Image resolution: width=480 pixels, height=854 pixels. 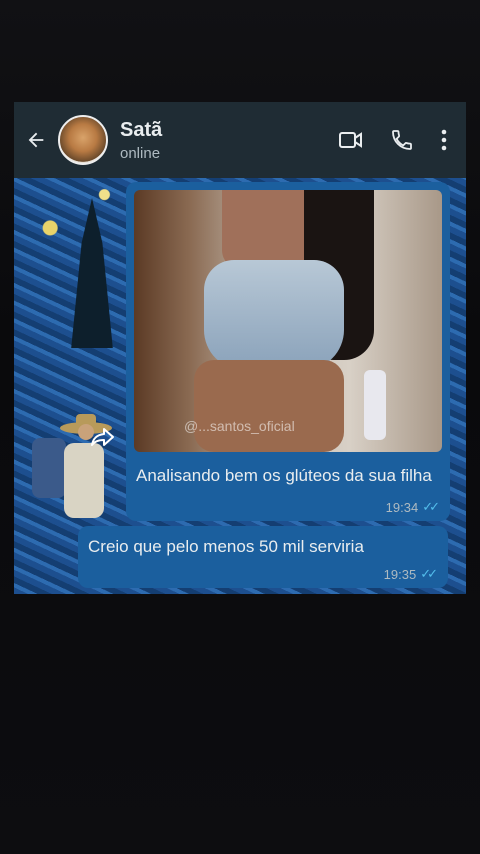 What do you see at coordinates (400, 574) in the screenshot?
I see `message-time: 19:35` at bounding box center [400, 574].